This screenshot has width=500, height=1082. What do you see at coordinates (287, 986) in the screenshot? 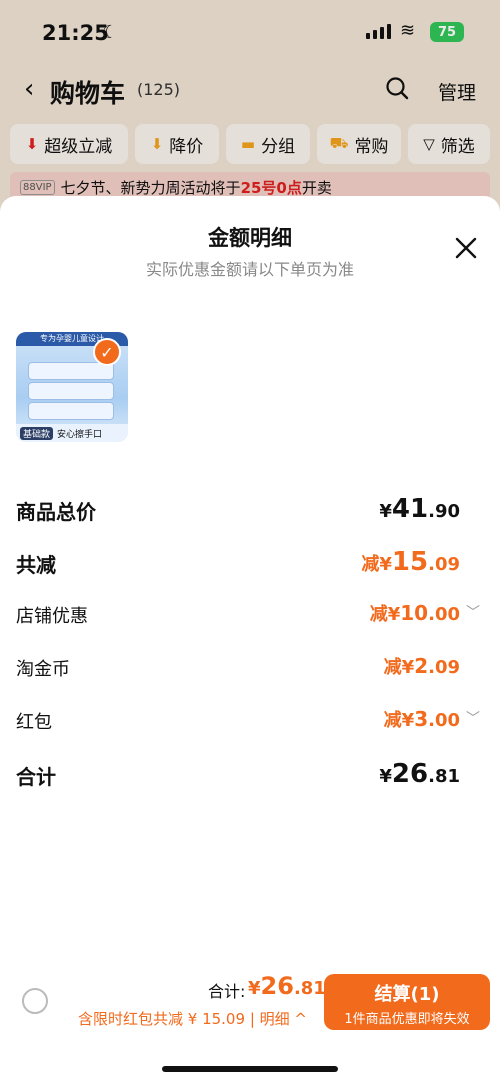
I see `total-value: ¥26.81` at bounding box center [287, 986].